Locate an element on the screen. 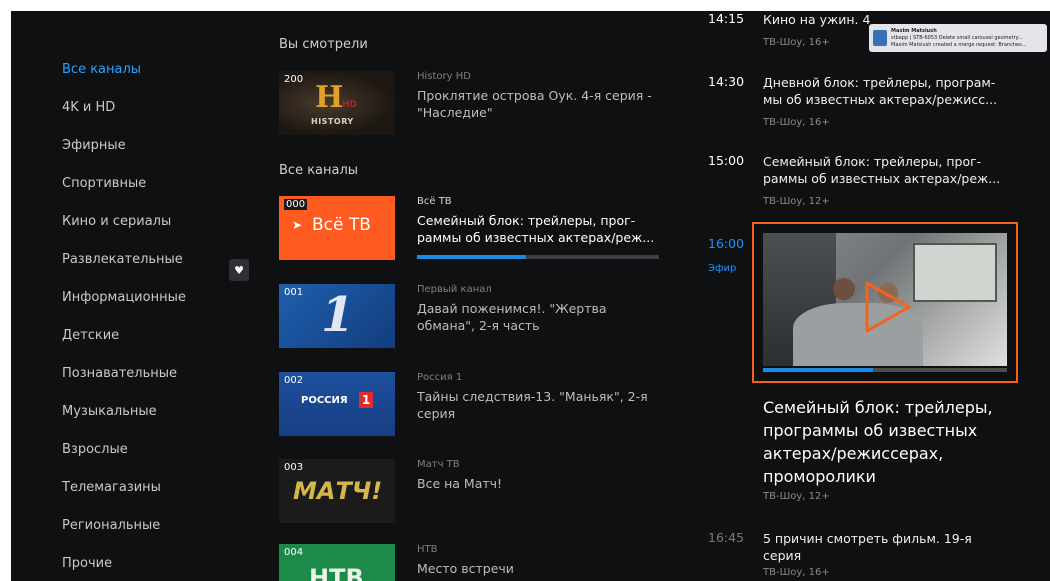 This screenshot has width=1050, height=581. channel-number: 003 is located at coordinates (294, 467).